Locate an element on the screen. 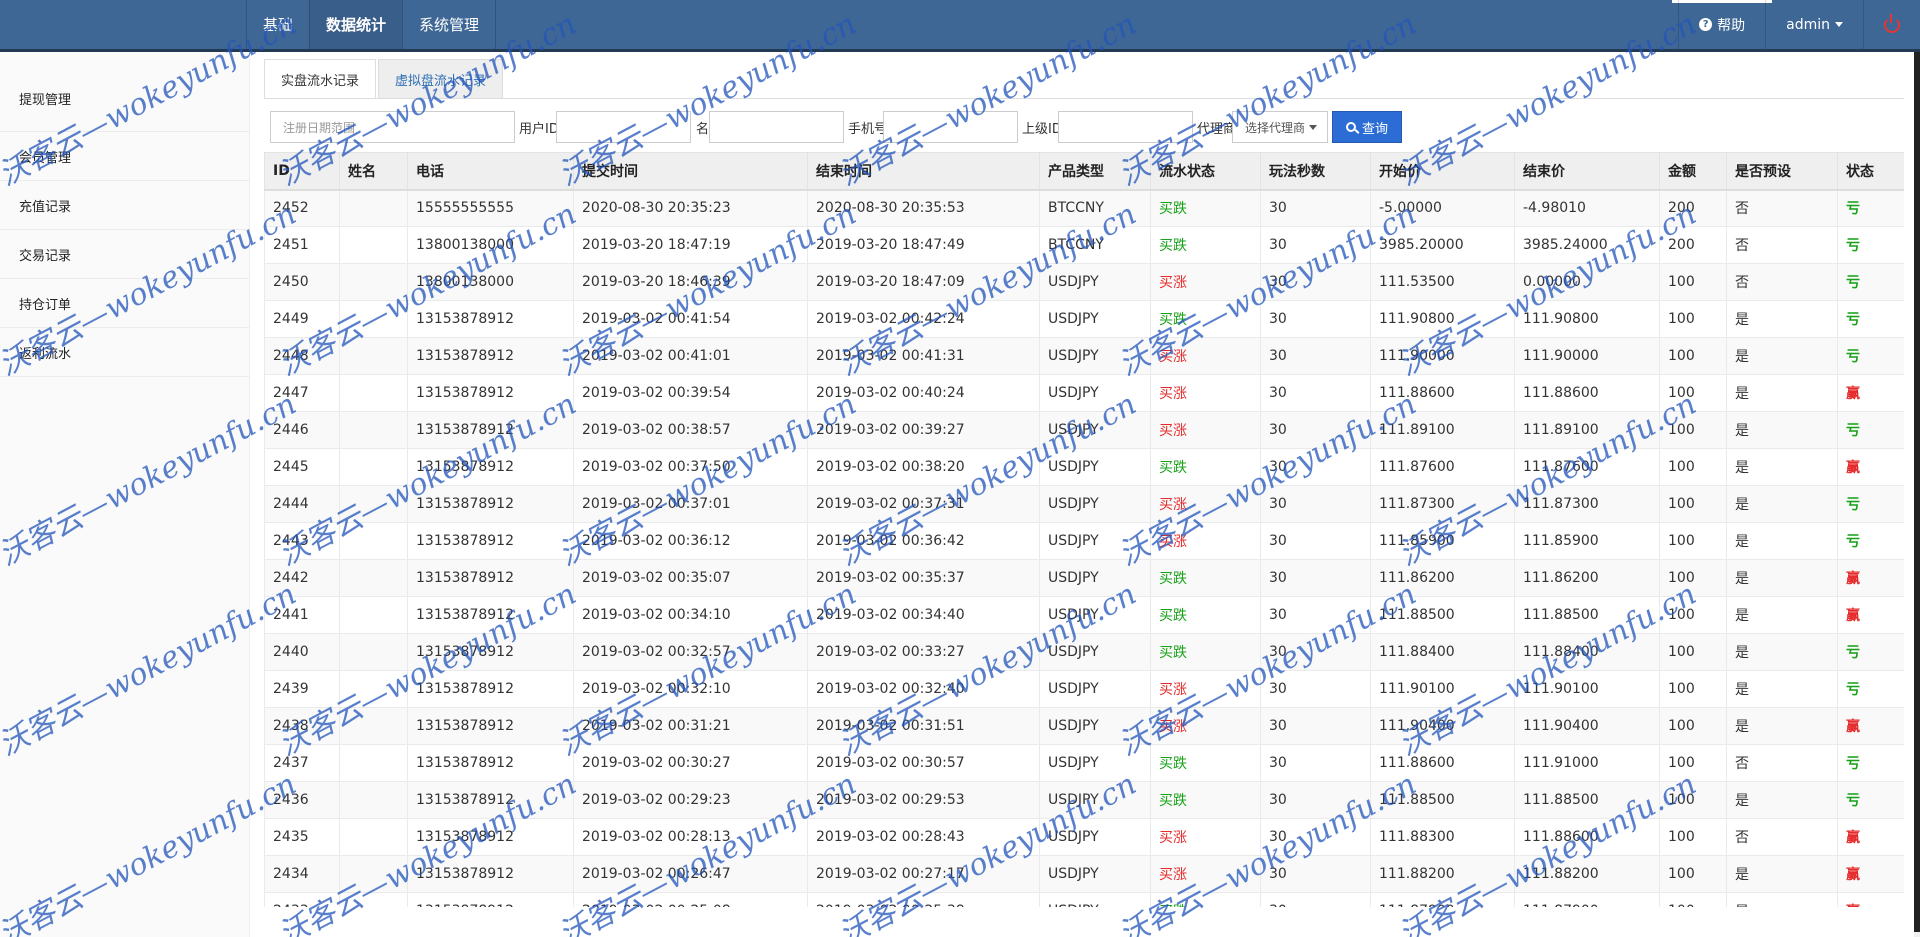  table-cell: 111.90800 is located at coordinates (1587, 319).